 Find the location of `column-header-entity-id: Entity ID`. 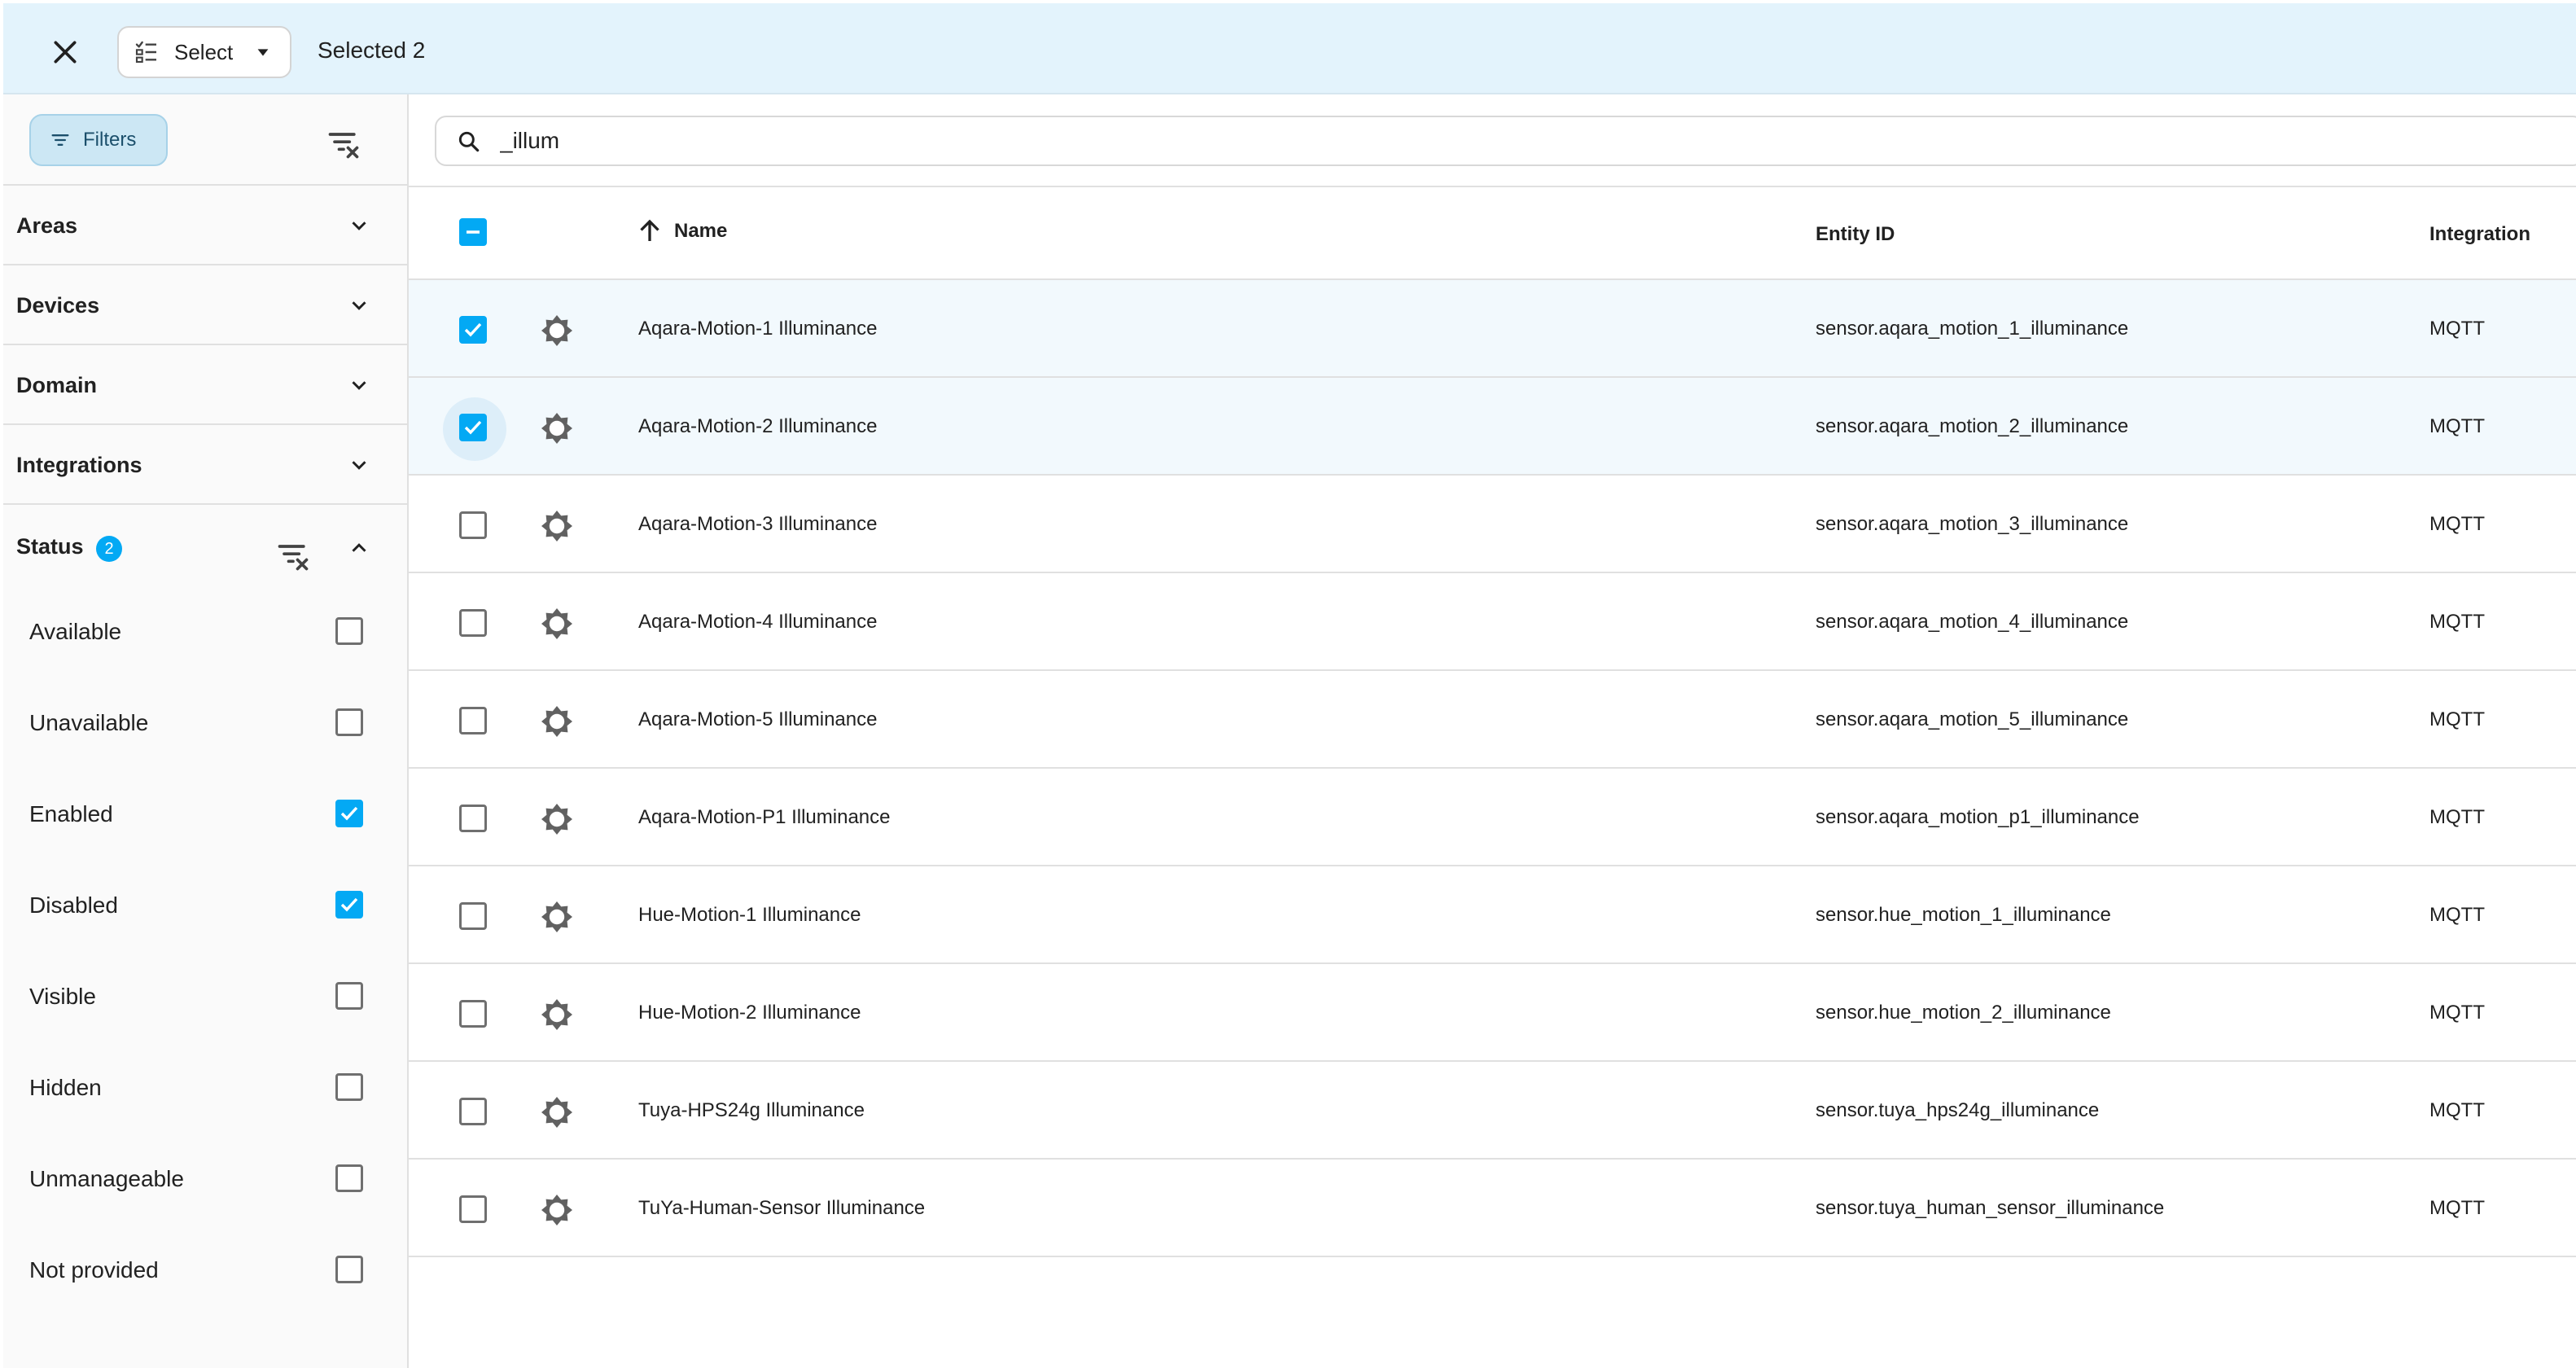

column-header-entity-id: Entity ID is located at coordinates (1855, 235).